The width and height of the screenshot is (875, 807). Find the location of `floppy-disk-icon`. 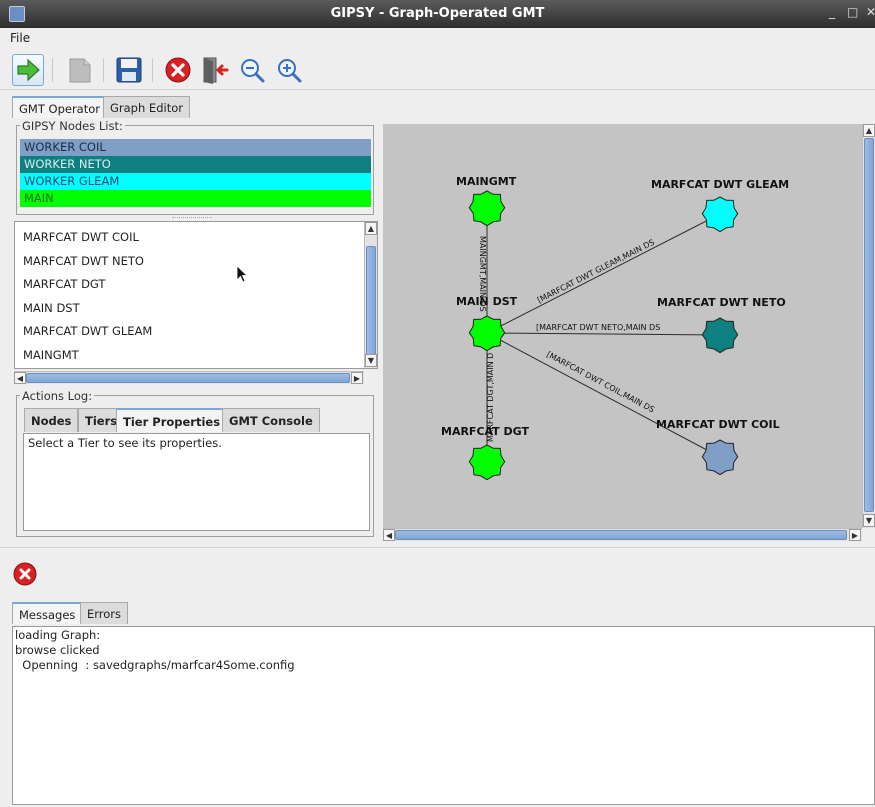

floppy-disk-icon is located at coordinates (129, 70).